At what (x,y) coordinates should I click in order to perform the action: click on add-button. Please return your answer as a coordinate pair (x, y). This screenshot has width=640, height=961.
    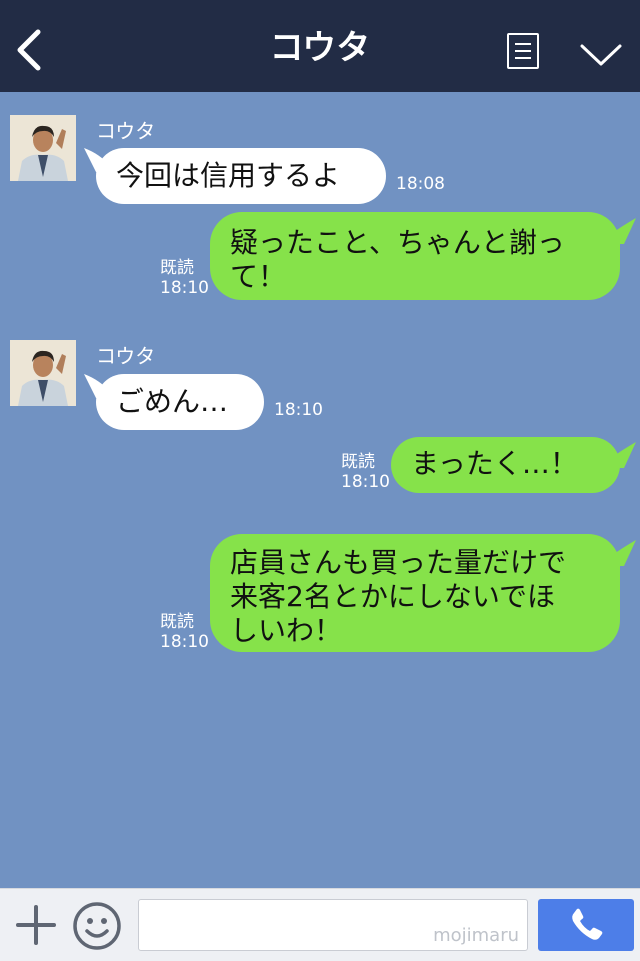
    Looking at the image, I should click on (36, 925).